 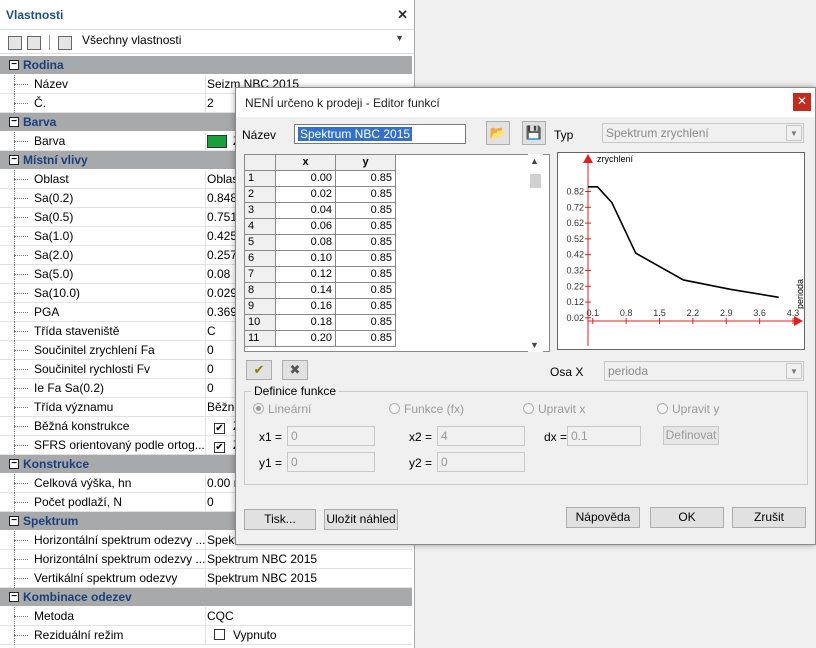 I want to click on filter-icon, so click(x=65, y=42).